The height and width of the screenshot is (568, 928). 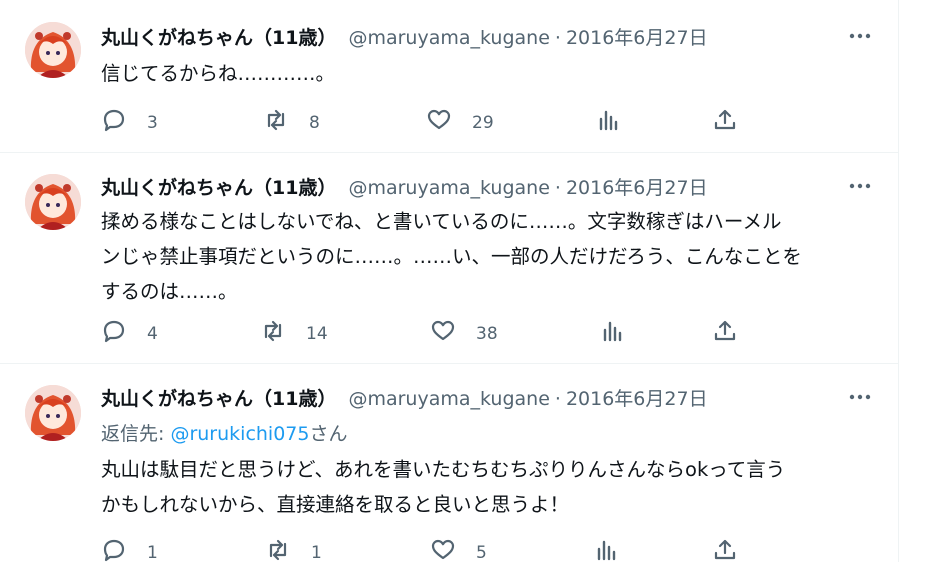 I want to click on retweet-button: 14, so click(x=294, y=333).